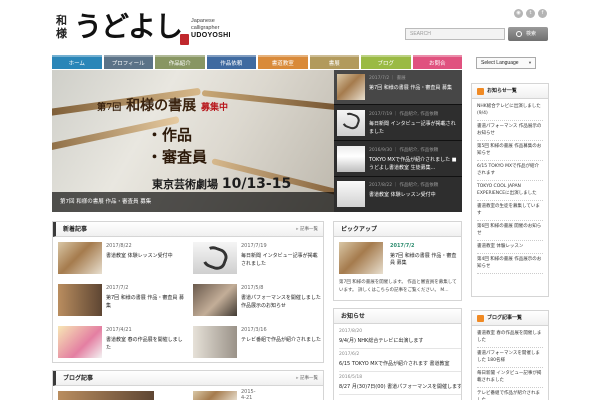 Image resolution: width=600 pixels, height=400 pixels. I want to click on news-title: 6/15 TOKYO MXで作品が紹介されます 書道教室, so click(394, 364).